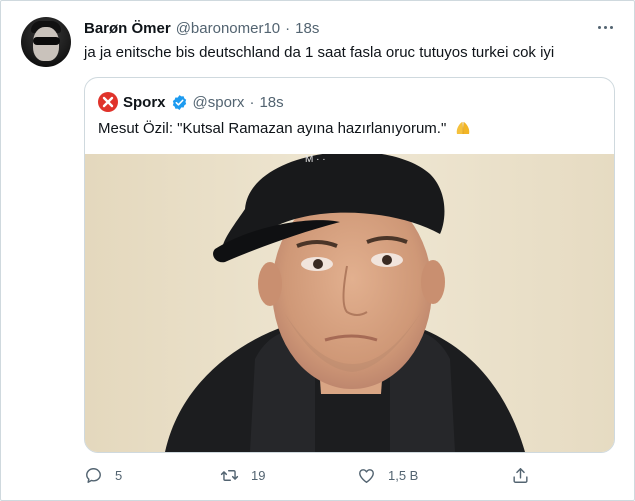  Describe the element at coordinates (93, 475) in the screenshot. I see `reply-icon` at that location.